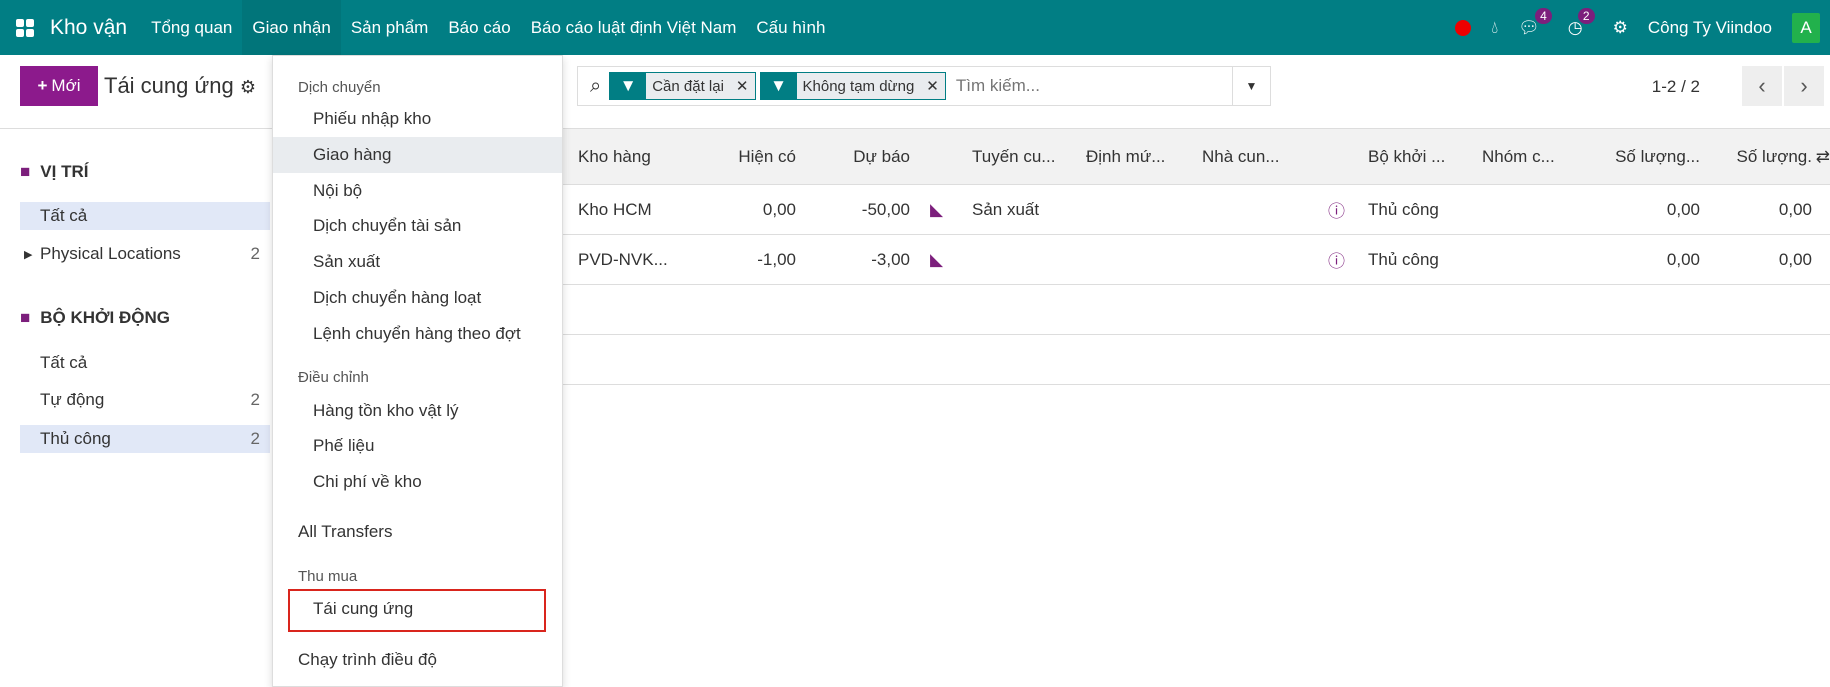 Image resolution: width=1830 pixels, height=687 pixels. What do you see at coordinates (145, 400) in the screenshot?
I see `sidebar-item-tu-dong: Tự động 2` at bounding box center [145, 400].